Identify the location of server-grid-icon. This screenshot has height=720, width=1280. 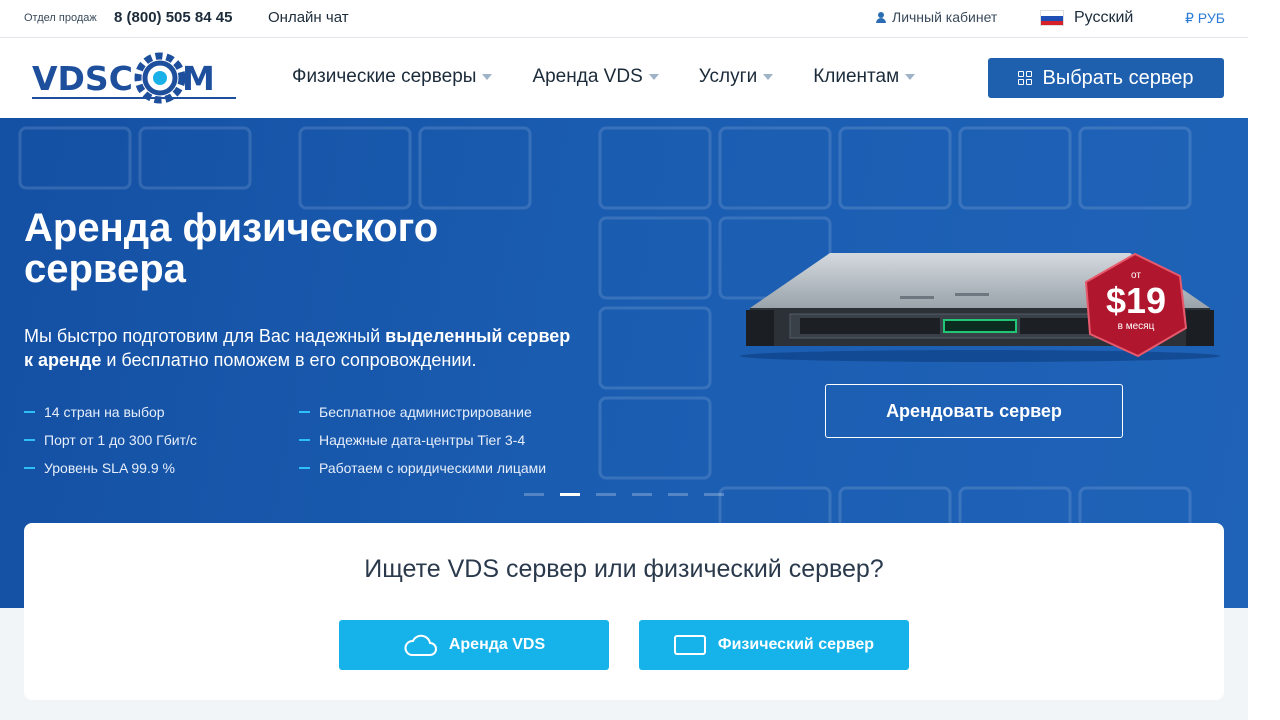
(1025, 78).